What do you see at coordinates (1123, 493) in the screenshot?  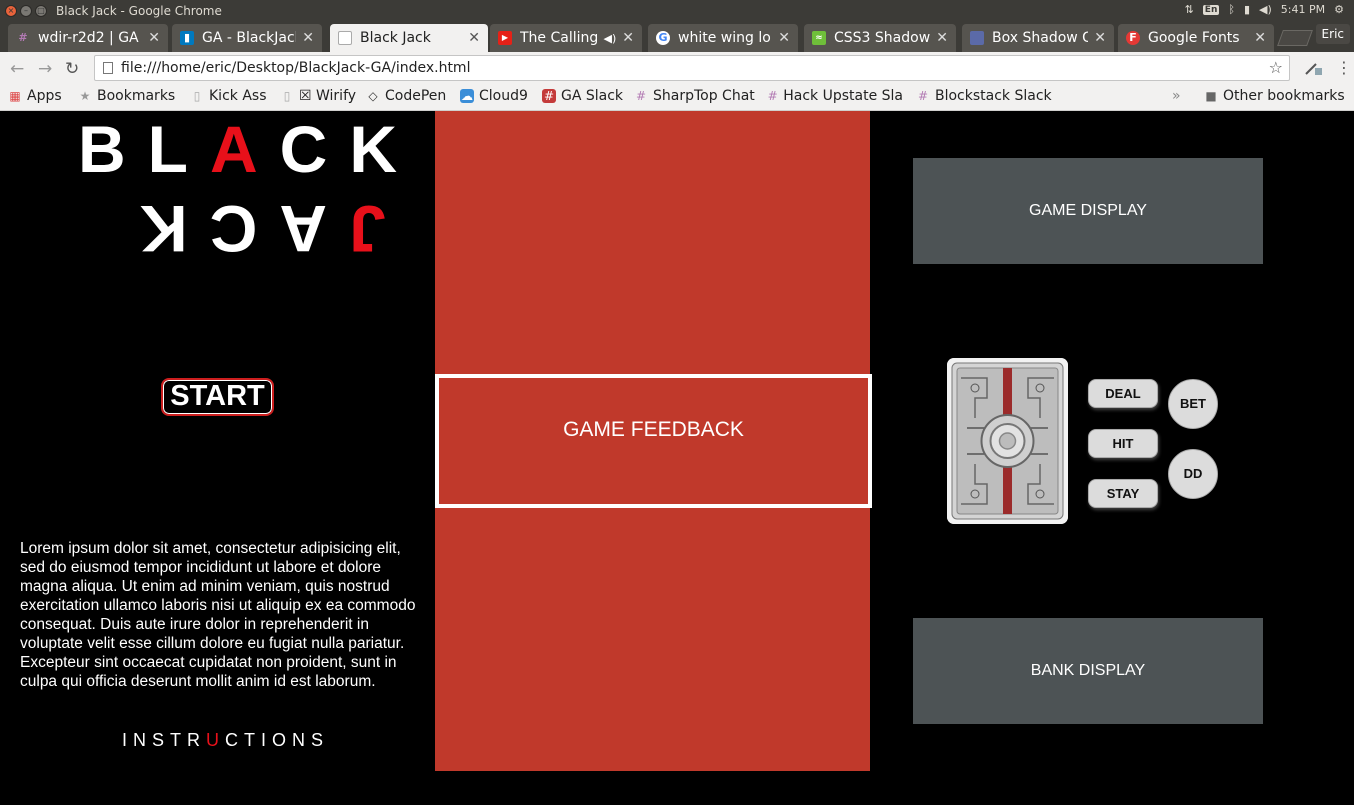 I see `stay-button: STAY` at bounding box center [1123, 493].